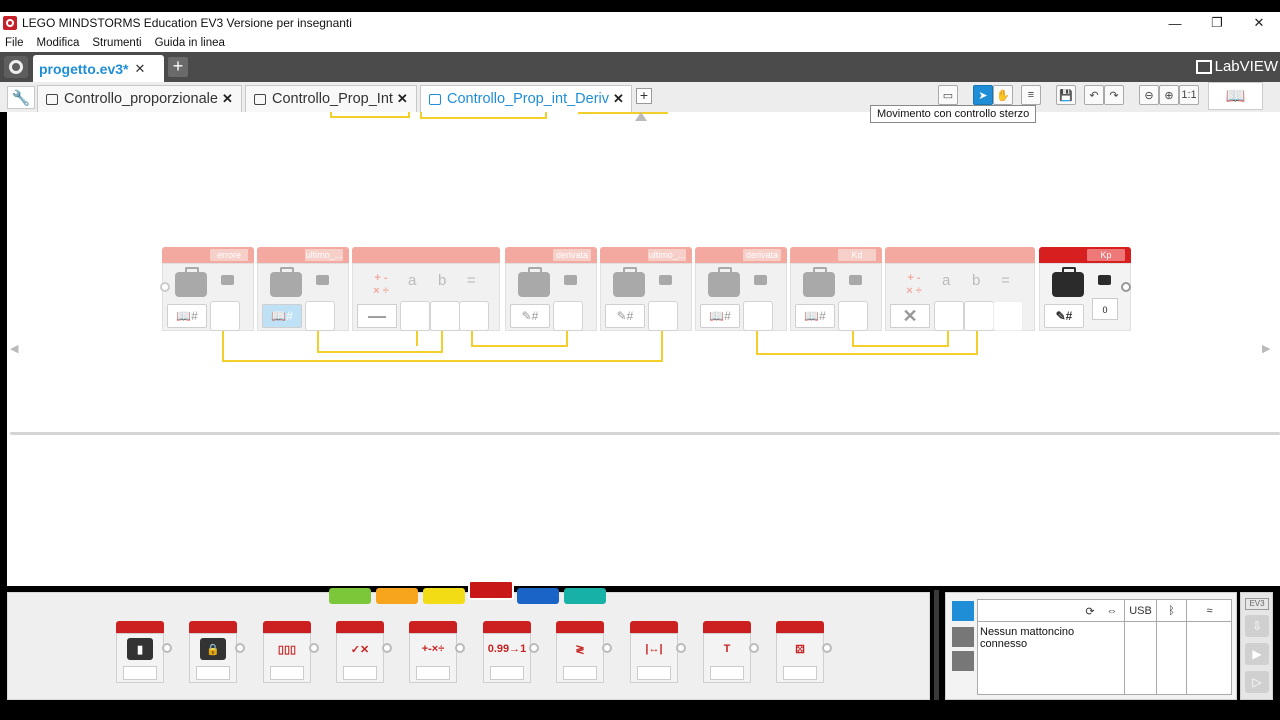 This screenshot has height=720, width=1280. Describe the element at coordinates (426, 289) in the screenshot. I see `math-block-subtract: + - × ÷ a b = —` at that location.